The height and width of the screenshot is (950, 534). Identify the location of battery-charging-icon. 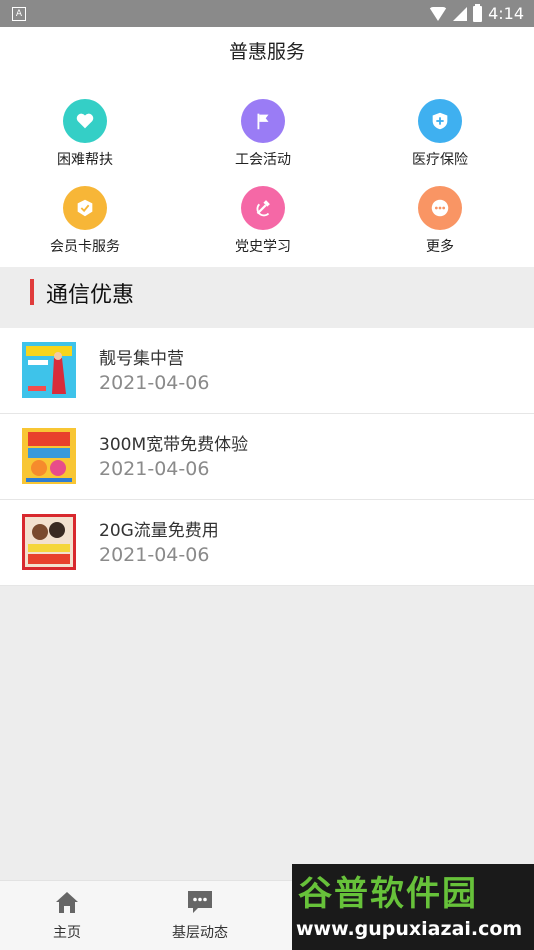
(478, 12).